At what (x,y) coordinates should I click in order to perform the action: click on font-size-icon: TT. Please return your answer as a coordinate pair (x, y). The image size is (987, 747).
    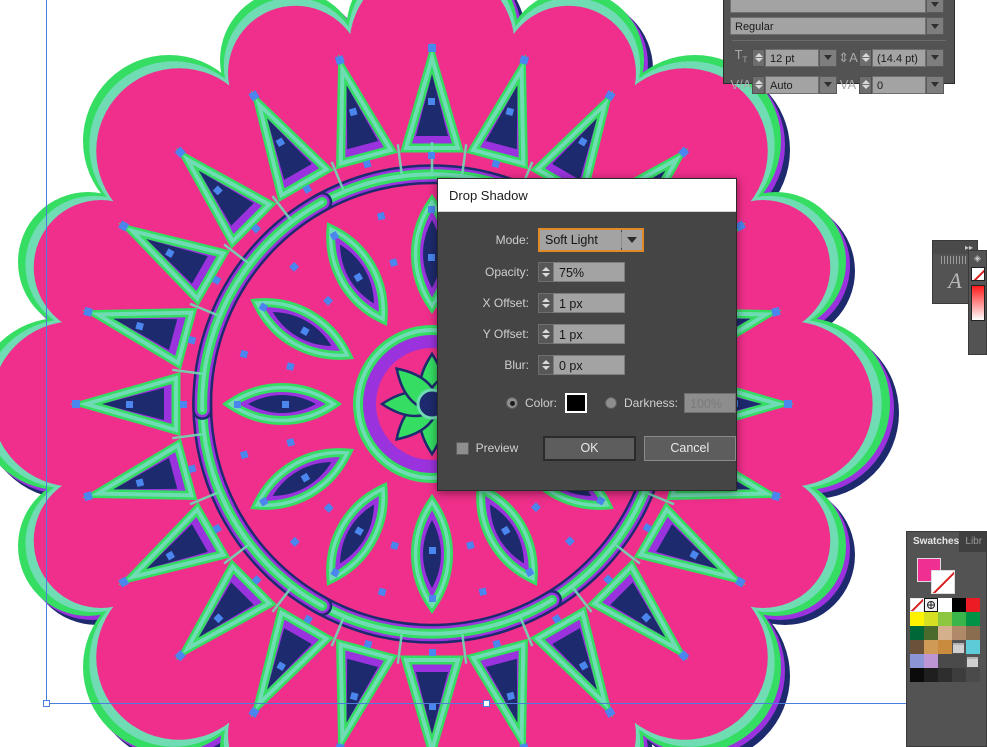
    Looking at the image, I should click on (741, 56).